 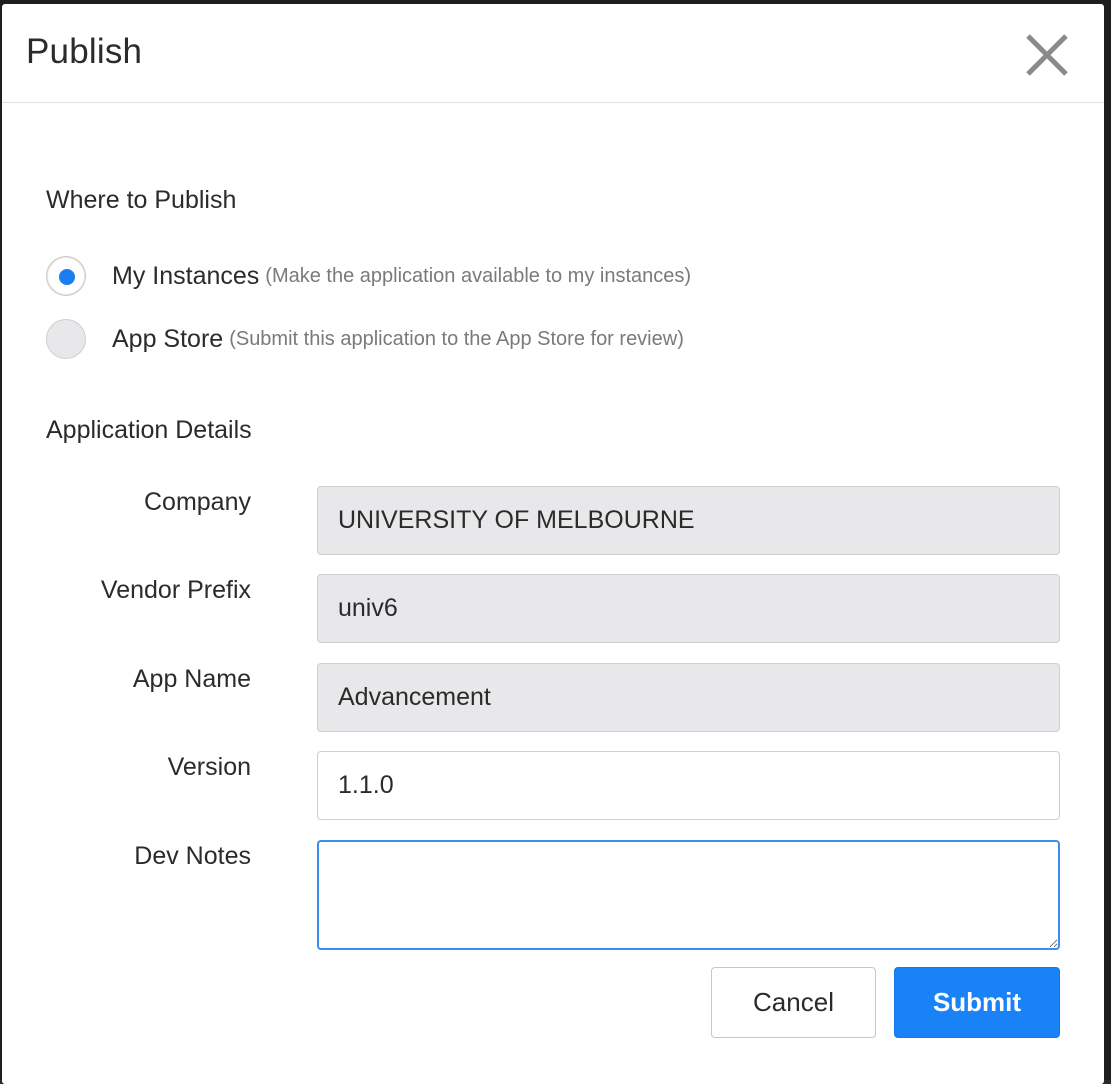 What do you see at coordinates (168, 338) in the screenshot?
I see `radio-label-app-store: App Store` at bounding box center [168, 338].